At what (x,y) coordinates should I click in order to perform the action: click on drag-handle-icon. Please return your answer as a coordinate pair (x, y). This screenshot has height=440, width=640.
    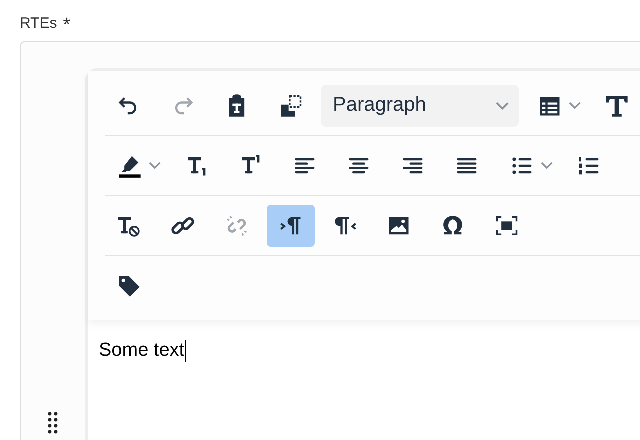
    Looking at the image, I should click on (53, 423).